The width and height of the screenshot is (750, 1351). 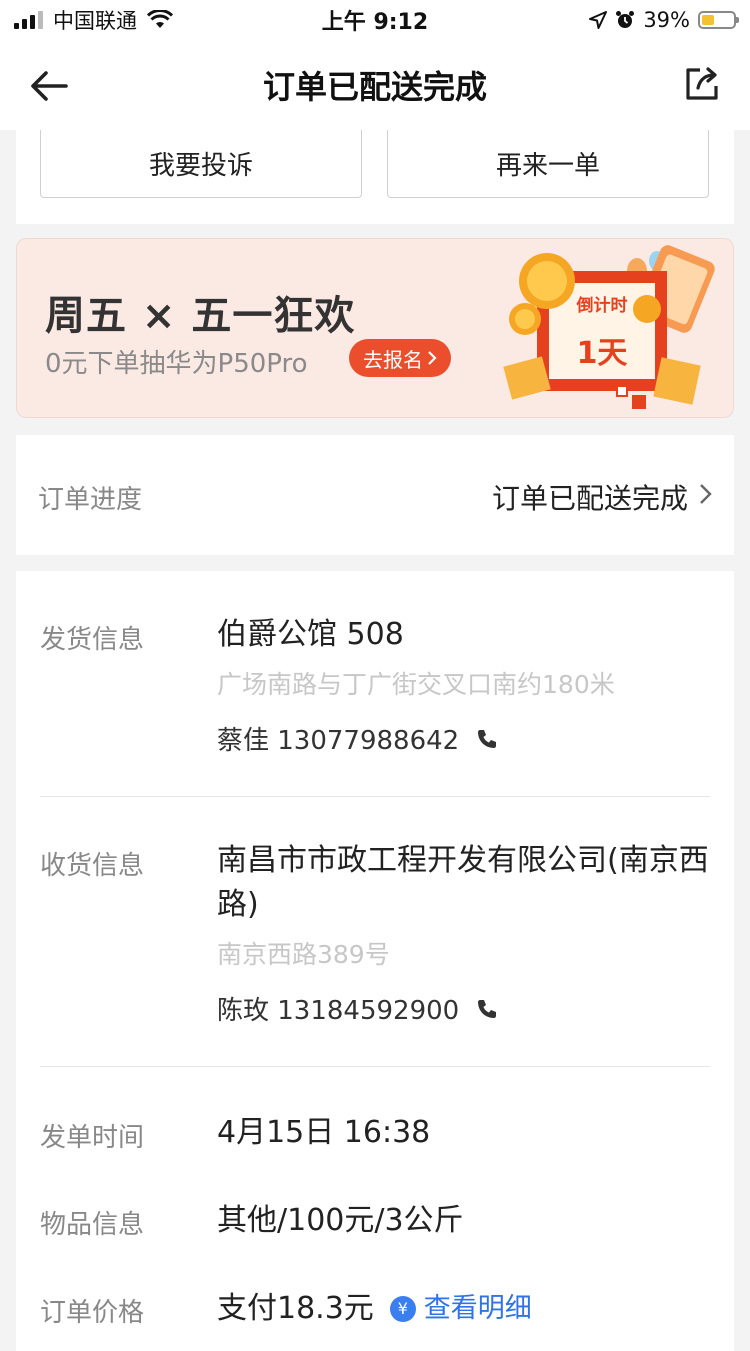 I want to click on banner-subtitle: 0元下单抽华为P50Pro, so click(x=176, y=364).